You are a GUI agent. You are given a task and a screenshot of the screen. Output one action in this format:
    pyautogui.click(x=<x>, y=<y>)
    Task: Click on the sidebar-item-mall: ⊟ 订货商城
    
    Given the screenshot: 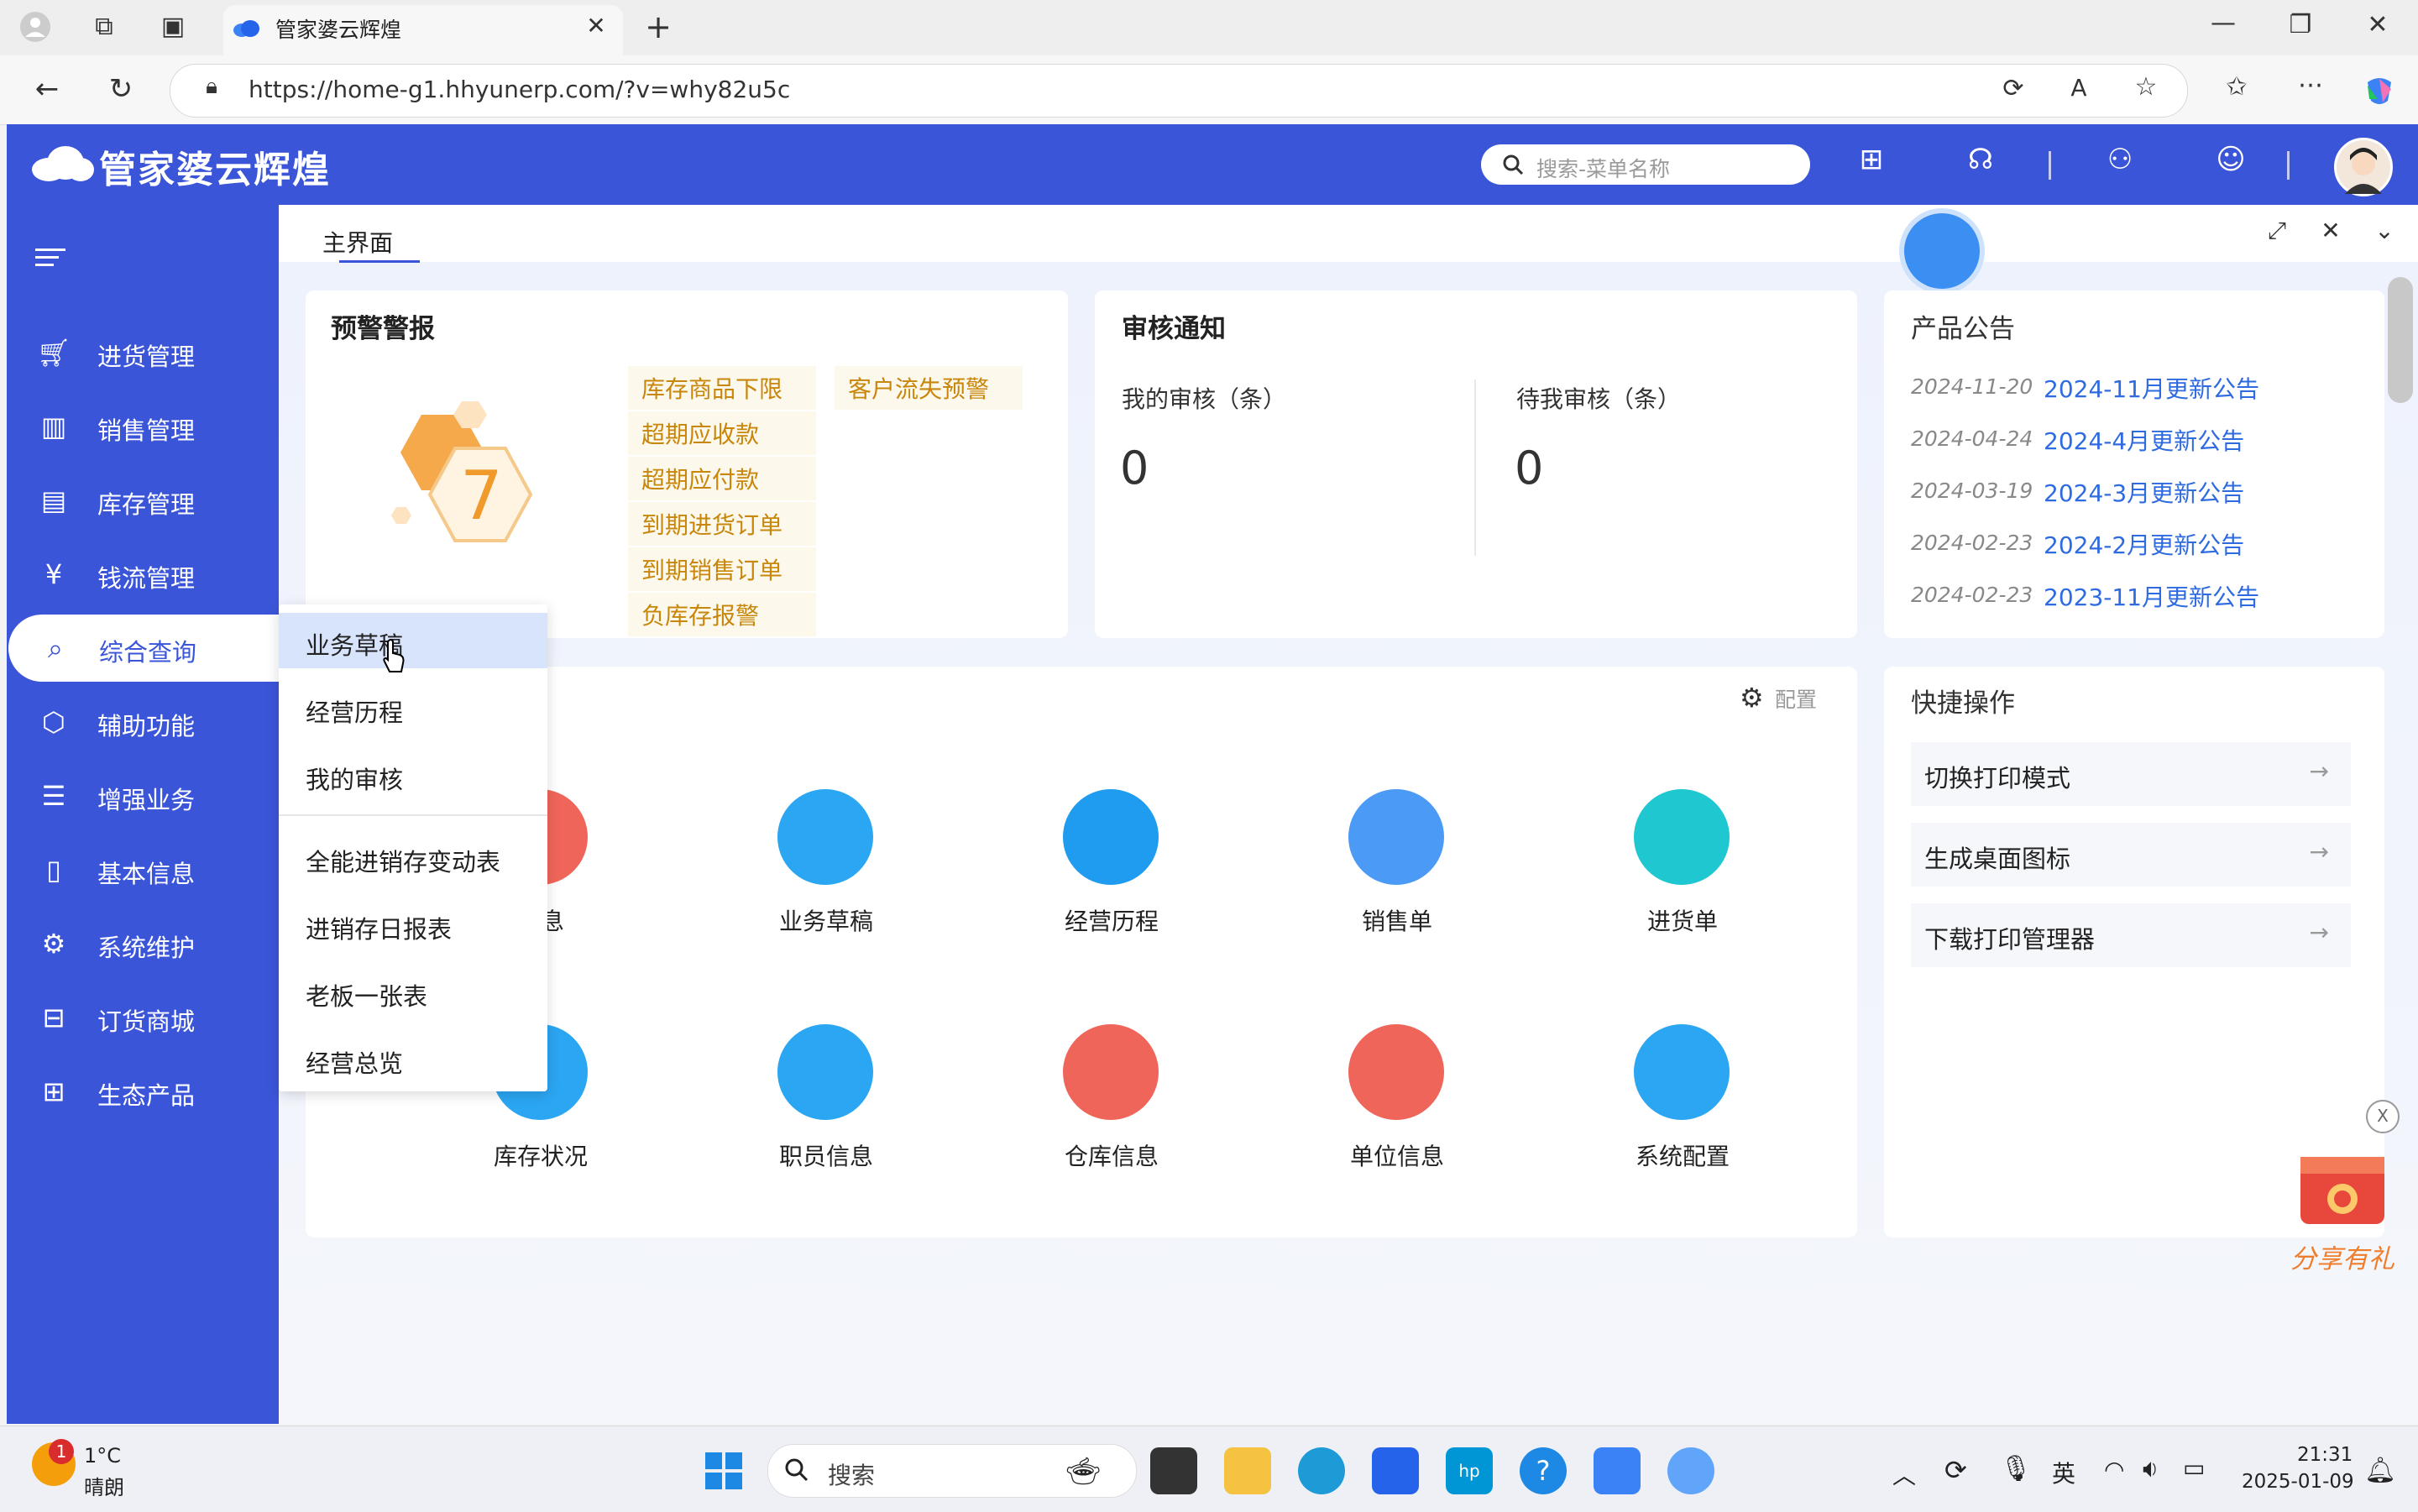 What is the action you would take?
    pyautogui.click(x=143, y=1017)
    